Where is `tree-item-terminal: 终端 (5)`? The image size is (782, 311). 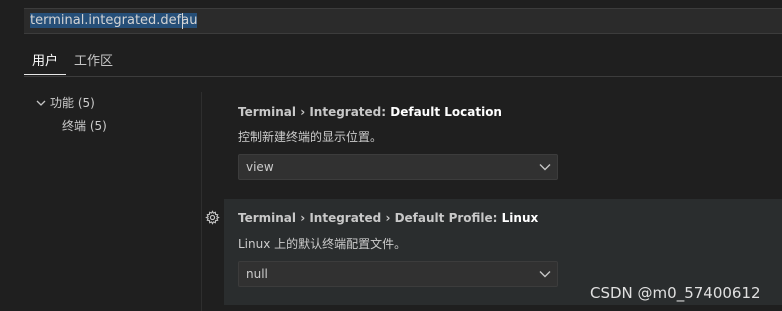
tree-item-terminal: 终端 (5) is located at coordinates (84, 125).